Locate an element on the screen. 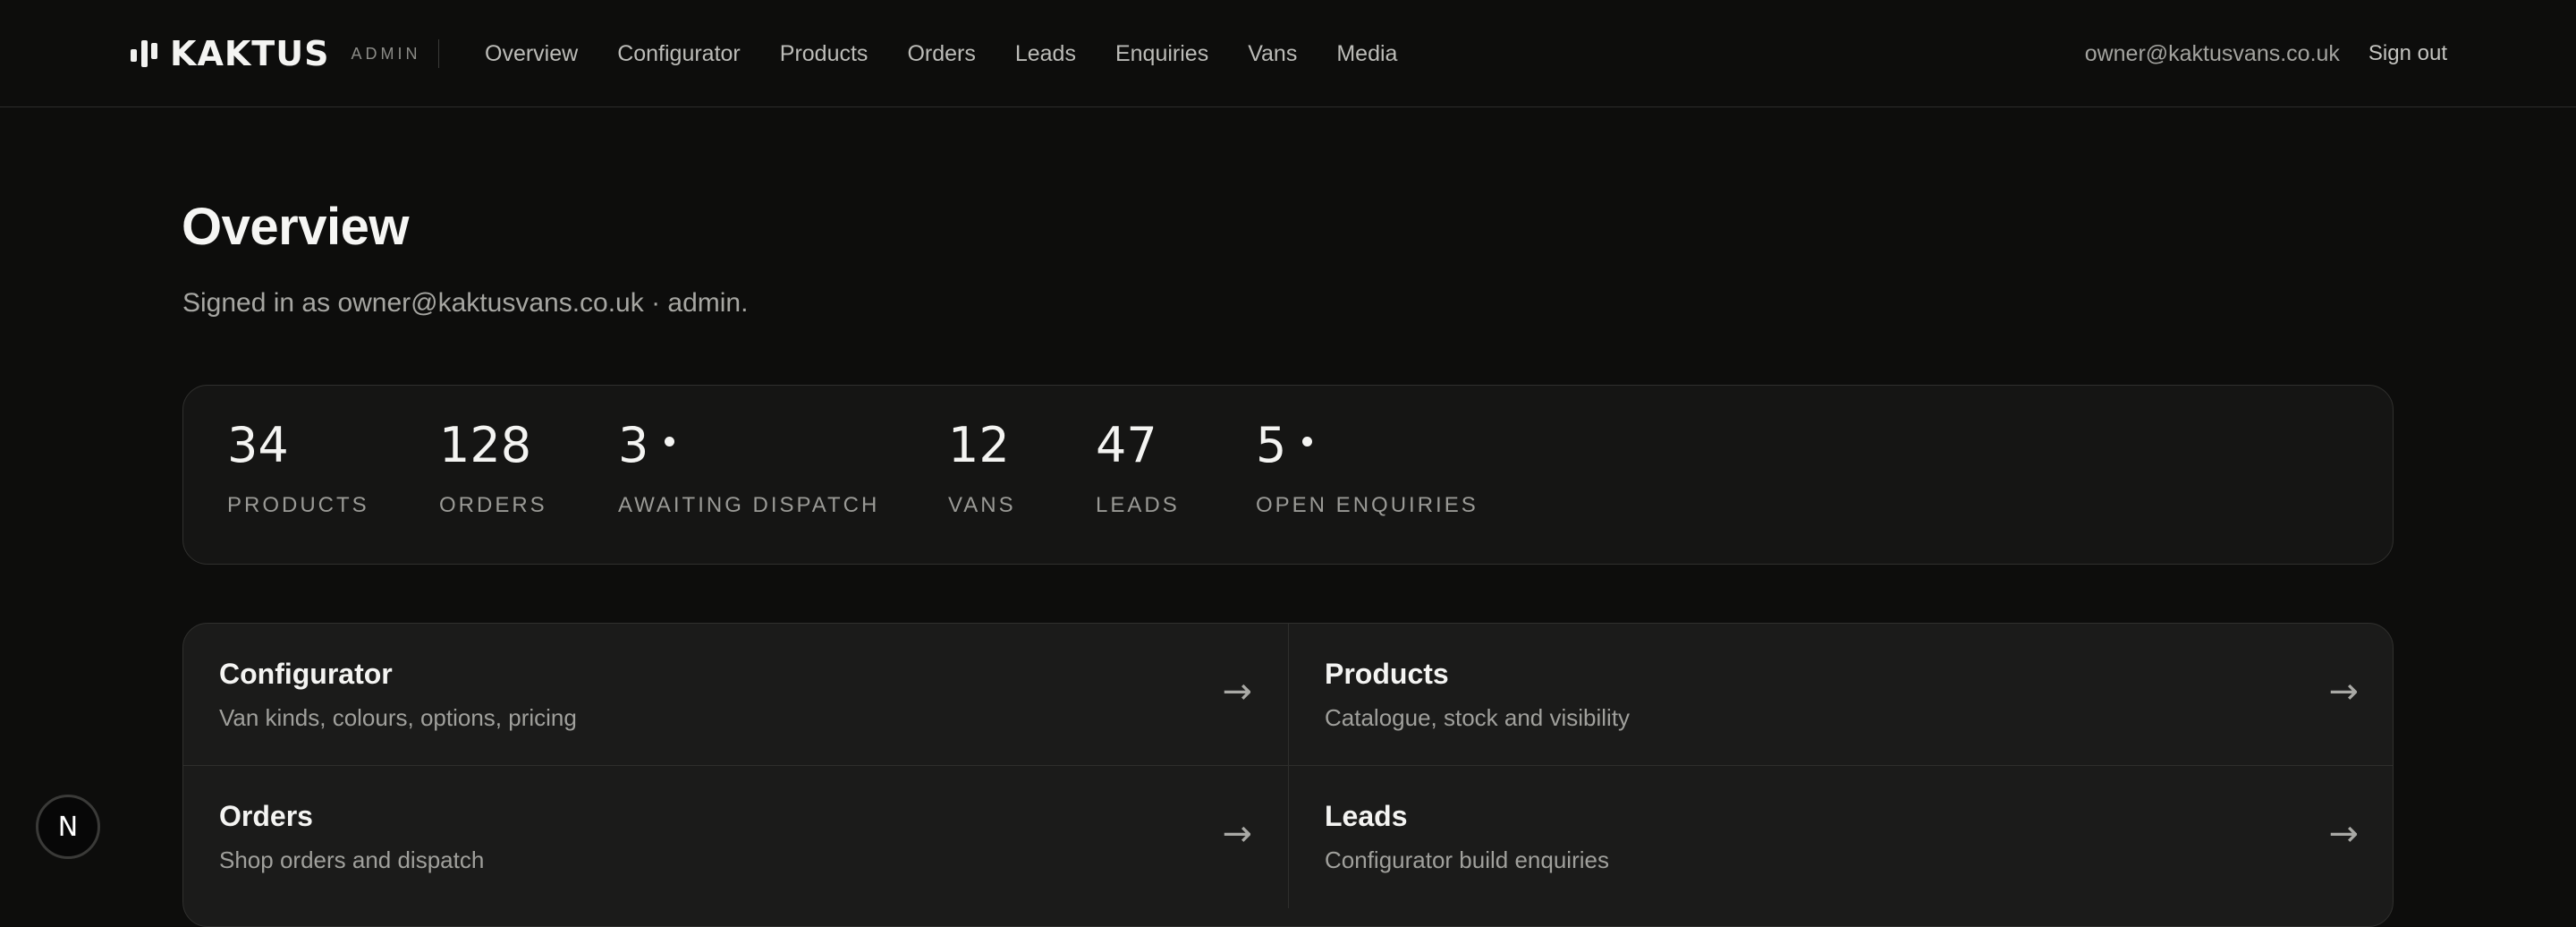 This screenshot has height=927, width=2576. stat-label: ORDERS is located at coordinates (493, 505).